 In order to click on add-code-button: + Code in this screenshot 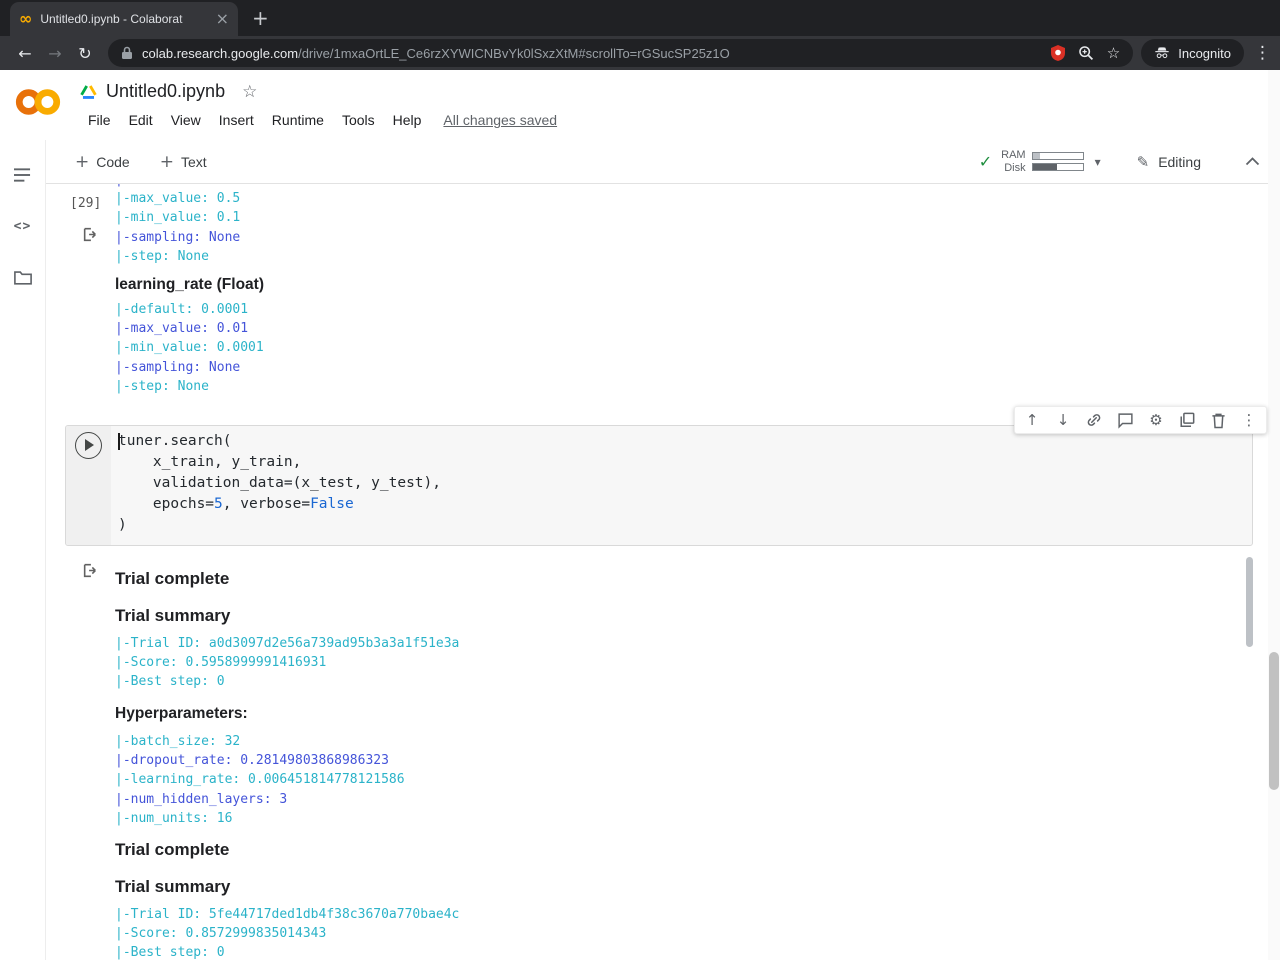, I will do `click(102, 162)`.